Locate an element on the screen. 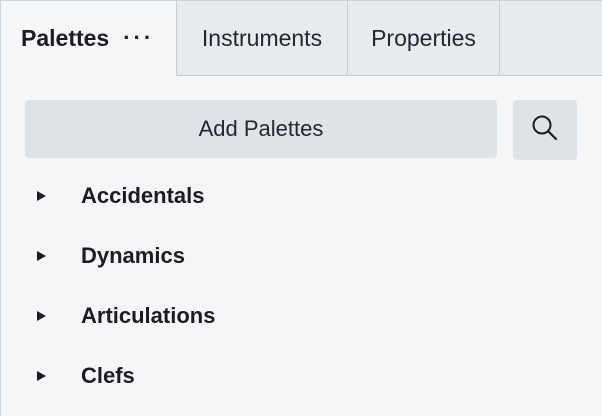 The width and height of the screenshot is (602, 416). tab-properties-label: Properties is located at coordinates (423, 37).